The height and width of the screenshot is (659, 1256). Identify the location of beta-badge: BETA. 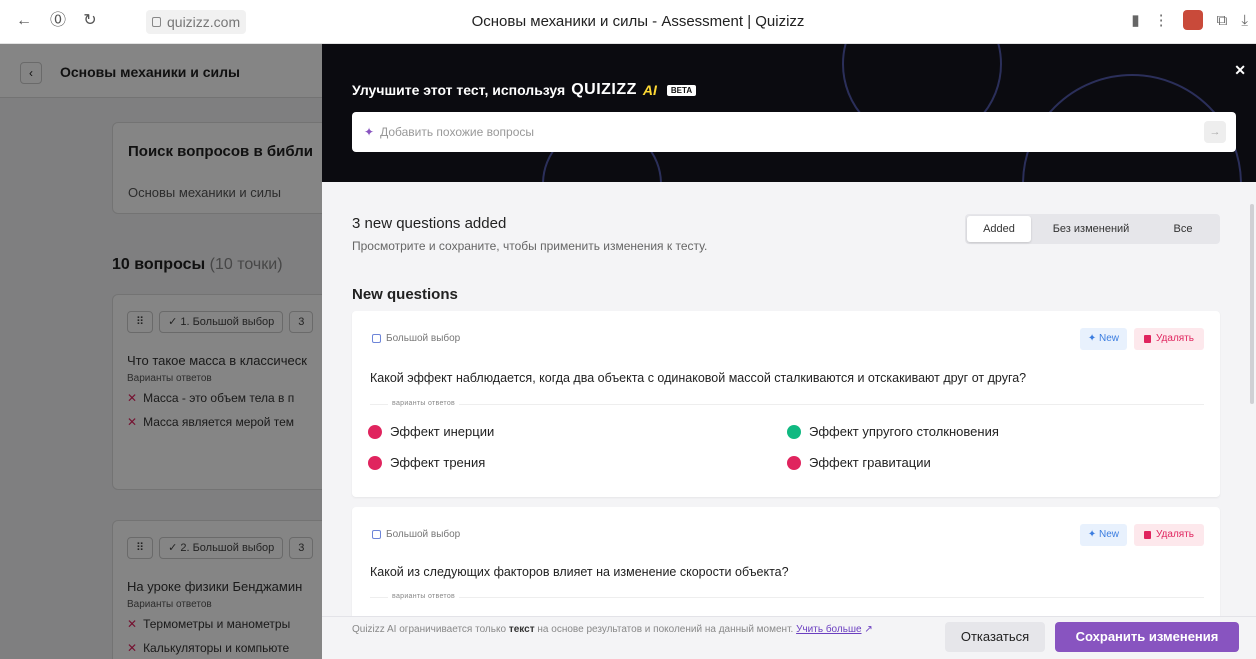
(681, 90).